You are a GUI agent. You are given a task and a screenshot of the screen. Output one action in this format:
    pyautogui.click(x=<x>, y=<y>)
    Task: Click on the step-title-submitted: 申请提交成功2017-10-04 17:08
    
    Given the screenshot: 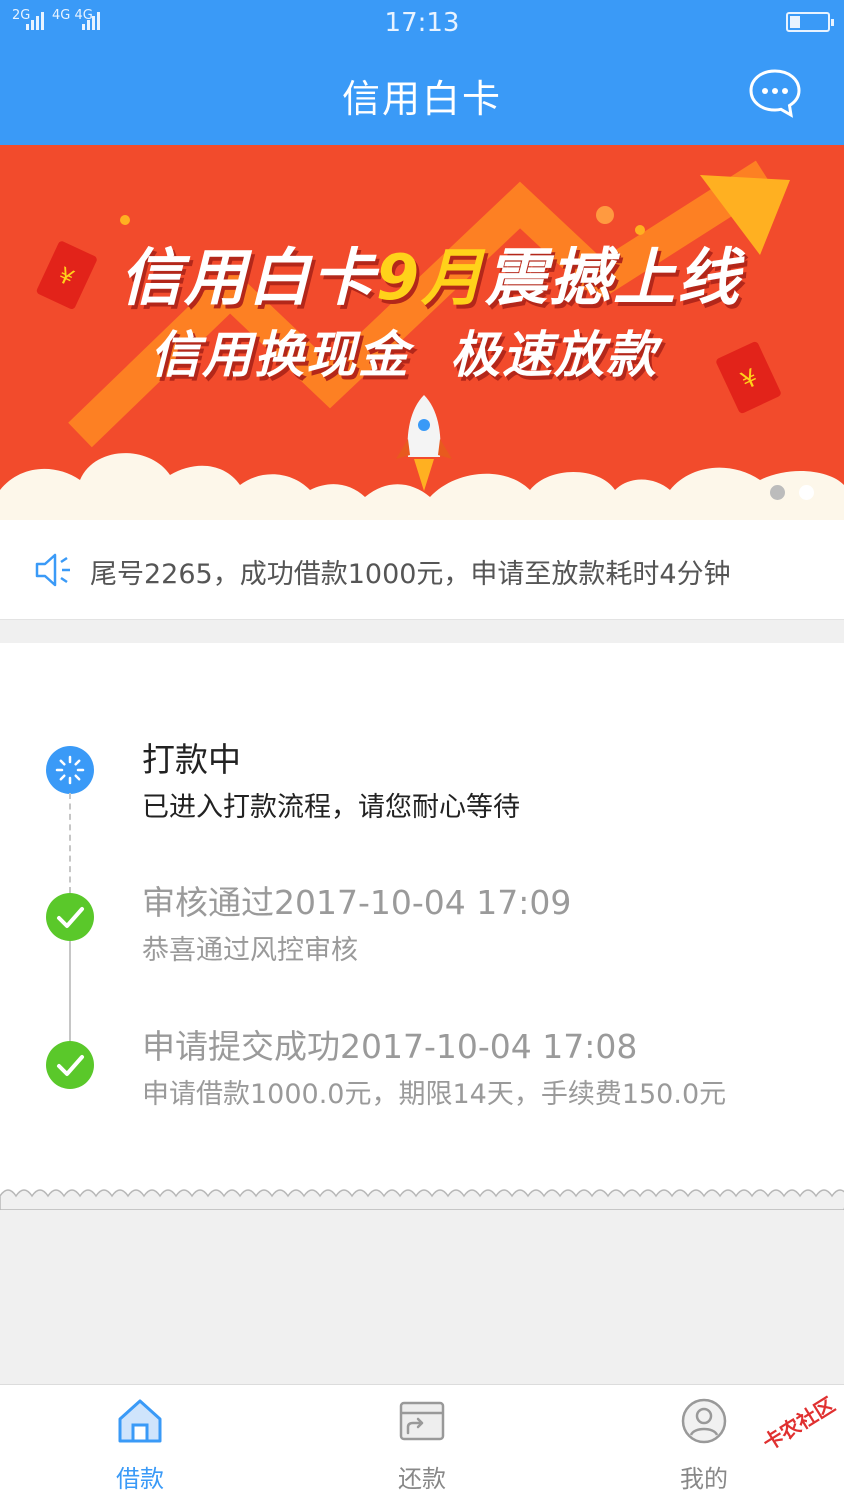 What is the action you would take?
    pyautogui.click(x=390, y=1046)
    